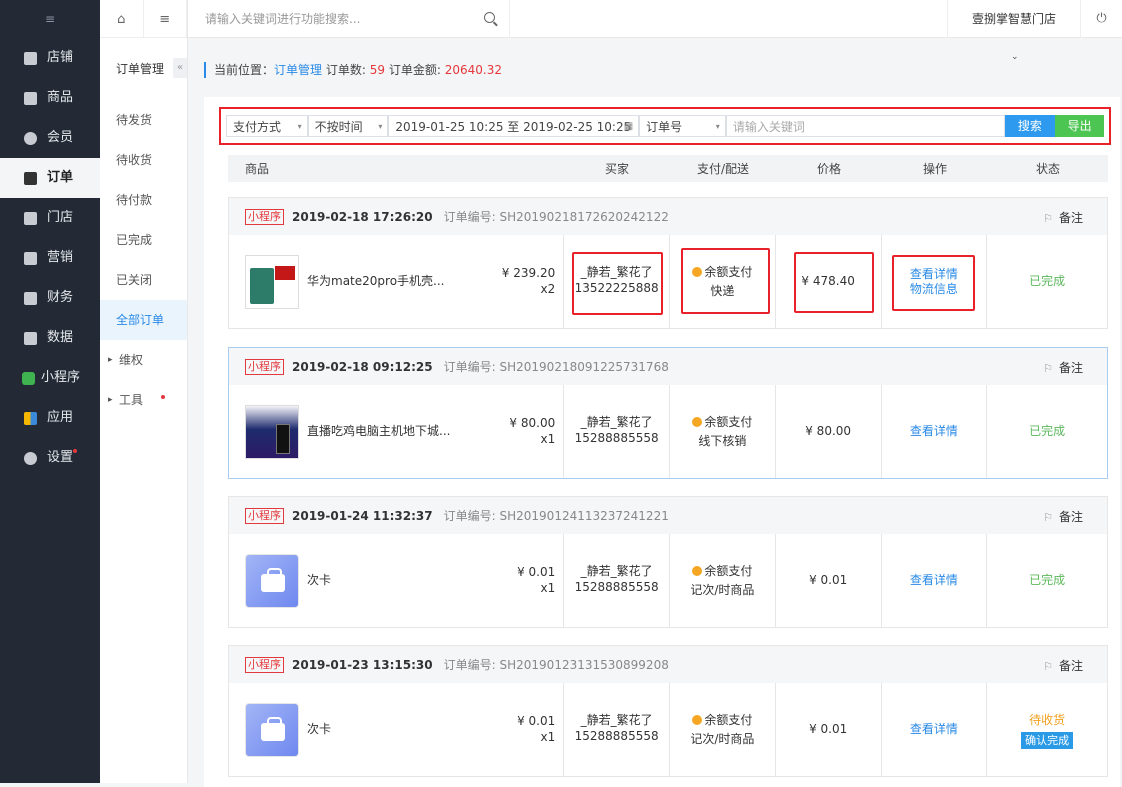 The height and width of the screenshot is (787, 1122). What do you see at coordinates (50, 138) in the screenshot?
I see `sidebar-item-member: 会员` at bounding box center [50, 138].